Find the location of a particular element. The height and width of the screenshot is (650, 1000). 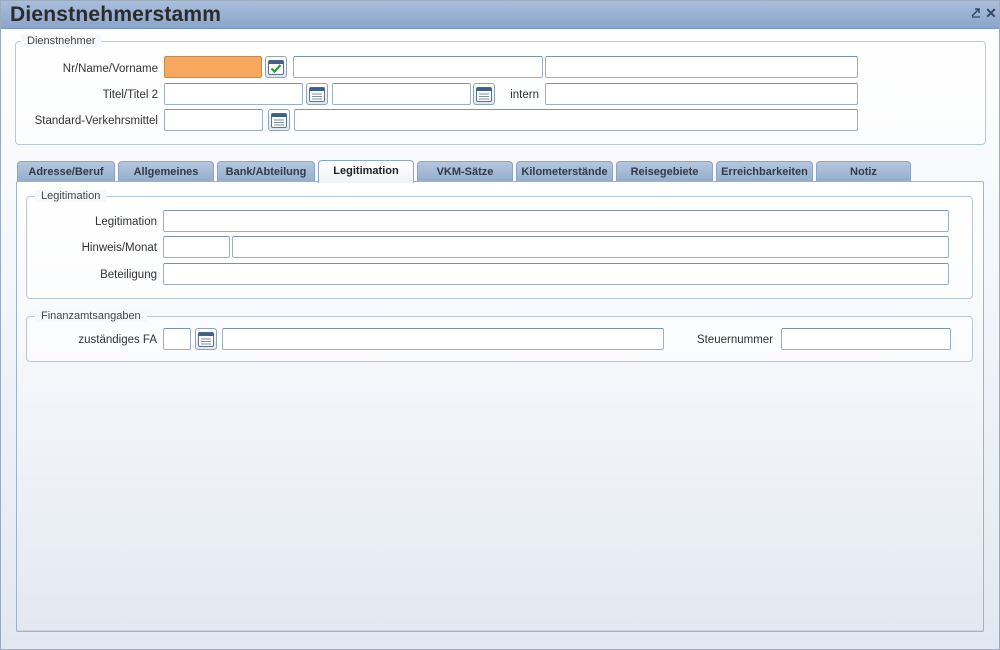

fa-name-input is located at coordinates (443, 339).